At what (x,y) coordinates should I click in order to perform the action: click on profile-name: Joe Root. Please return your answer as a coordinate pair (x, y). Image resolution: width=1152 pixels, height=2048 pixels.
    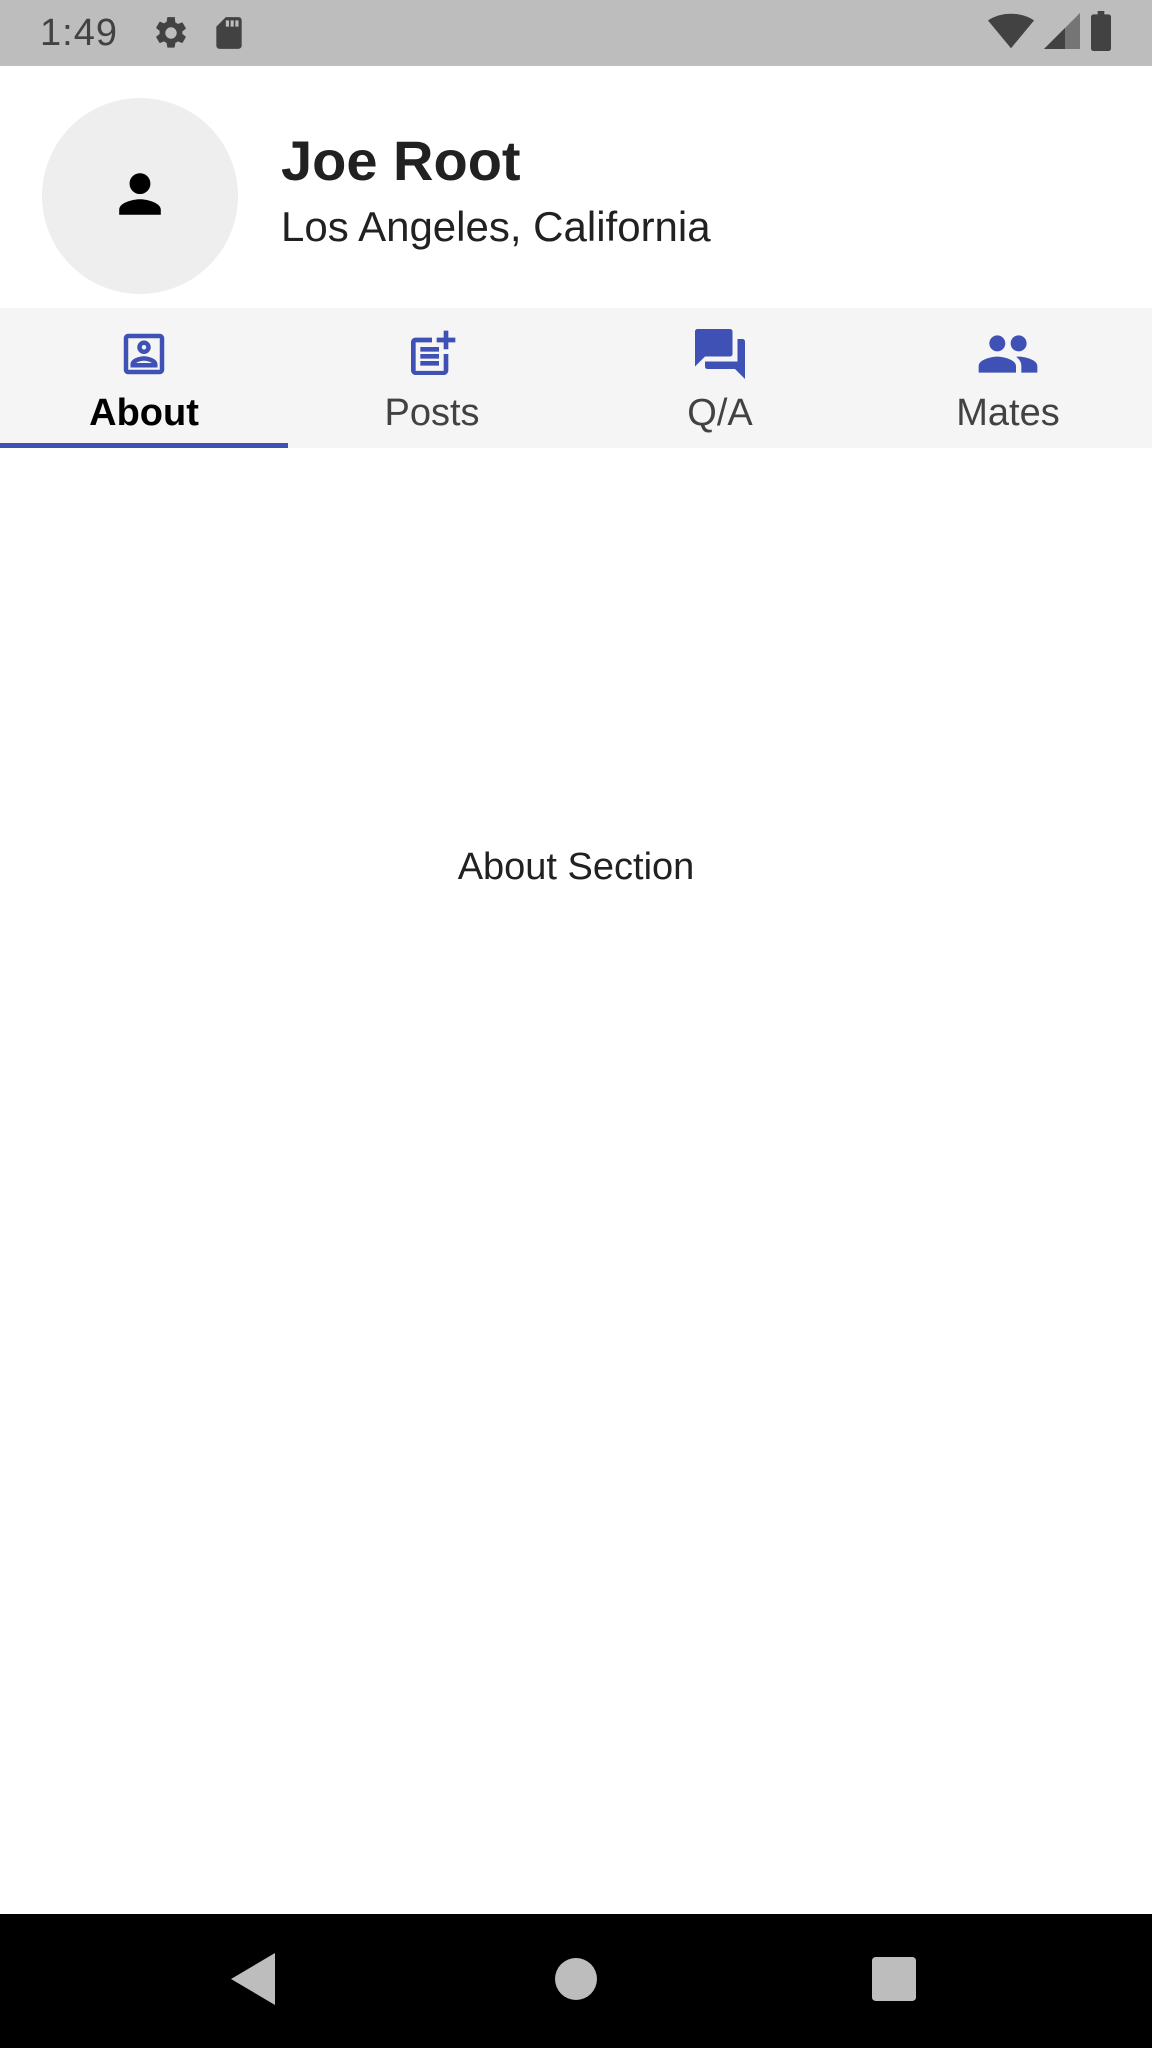
    Looking at the image, I should click on (401, 160).